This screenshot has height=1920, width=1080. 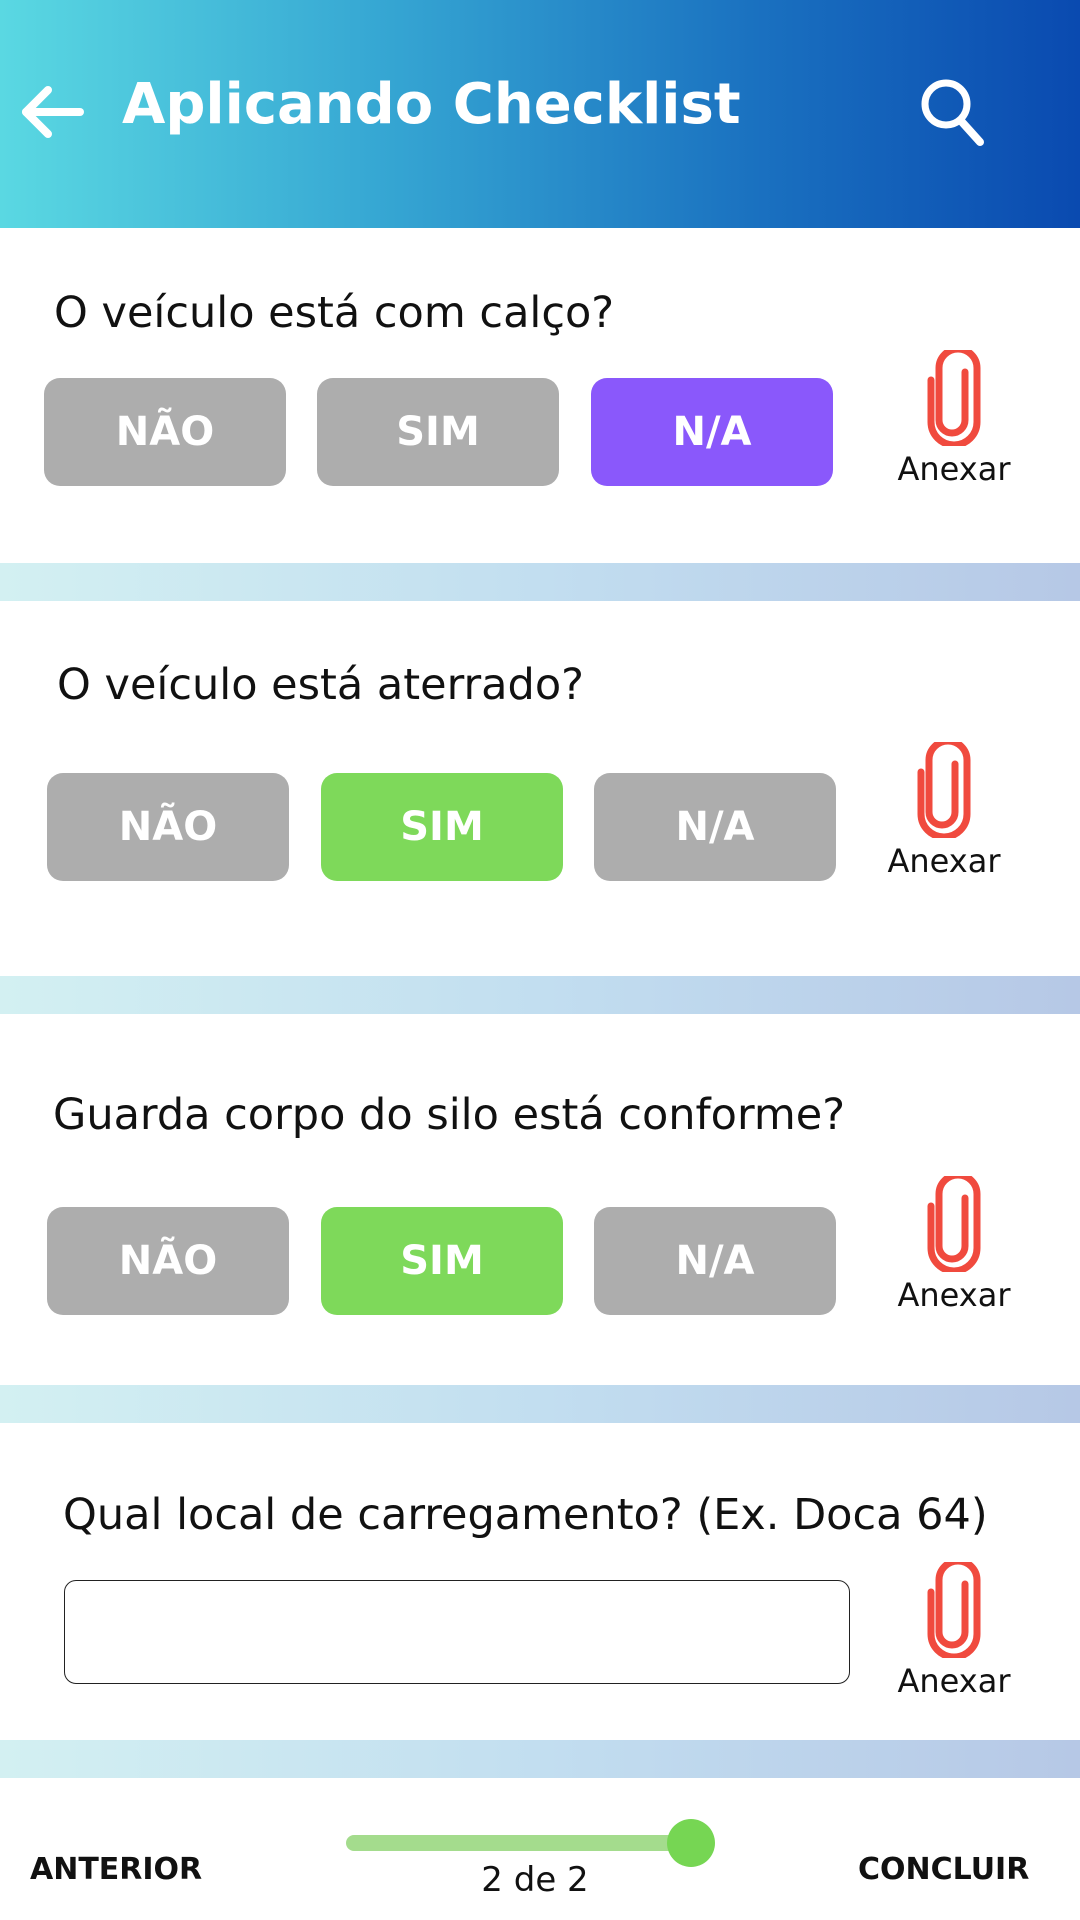 What do you see at coordinates (952, 112) in the screenshot?
I see `search-icon` at bounding box center [952, 112].